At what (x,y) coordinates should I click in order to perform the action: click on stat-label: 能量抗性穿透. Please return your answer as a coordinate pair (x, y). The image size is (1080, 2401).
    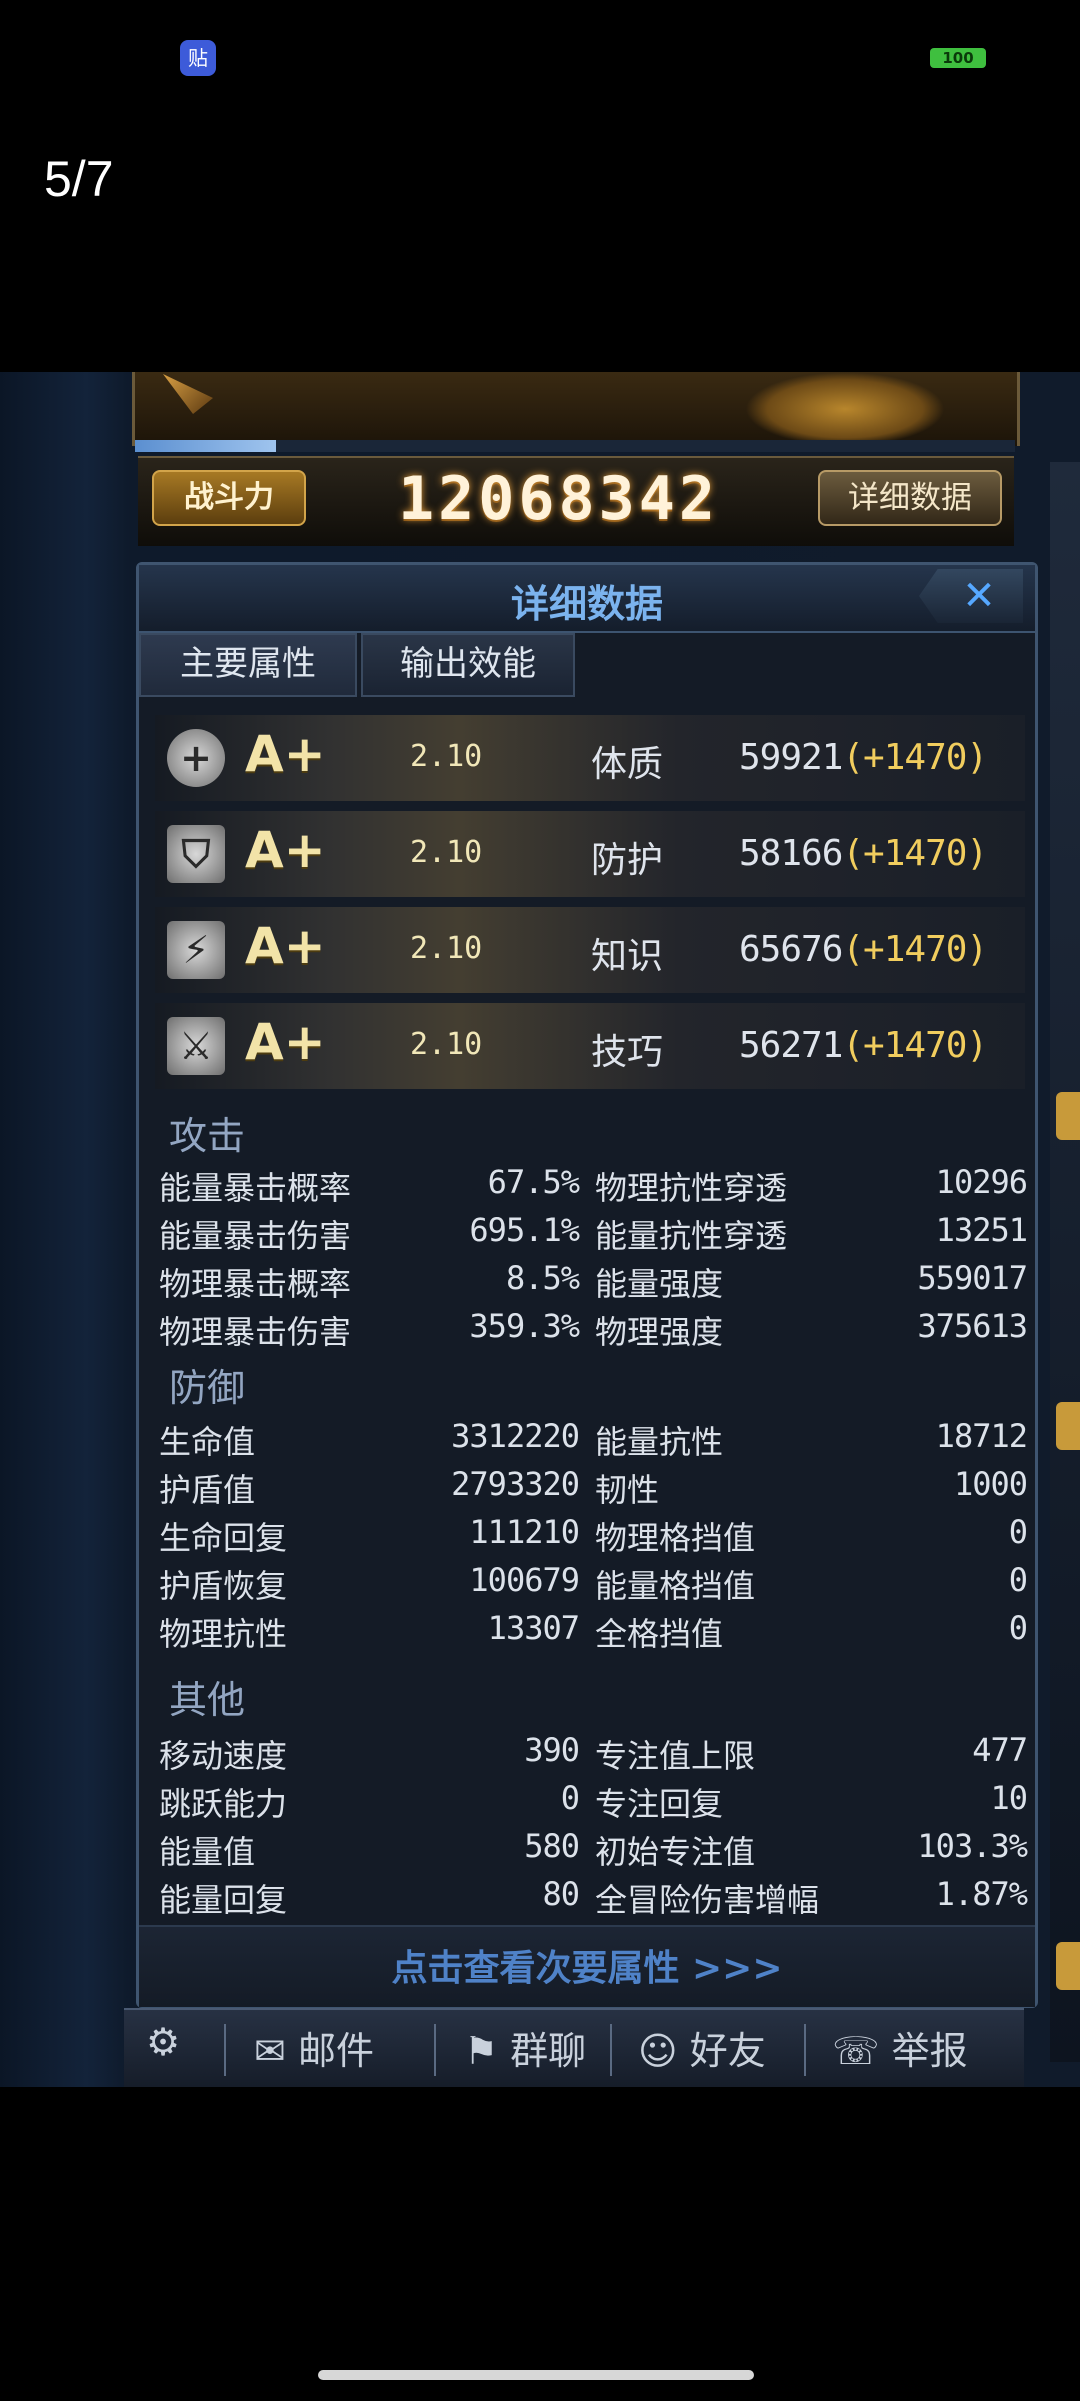
    Looking at the image, I should click on (691, 1236).